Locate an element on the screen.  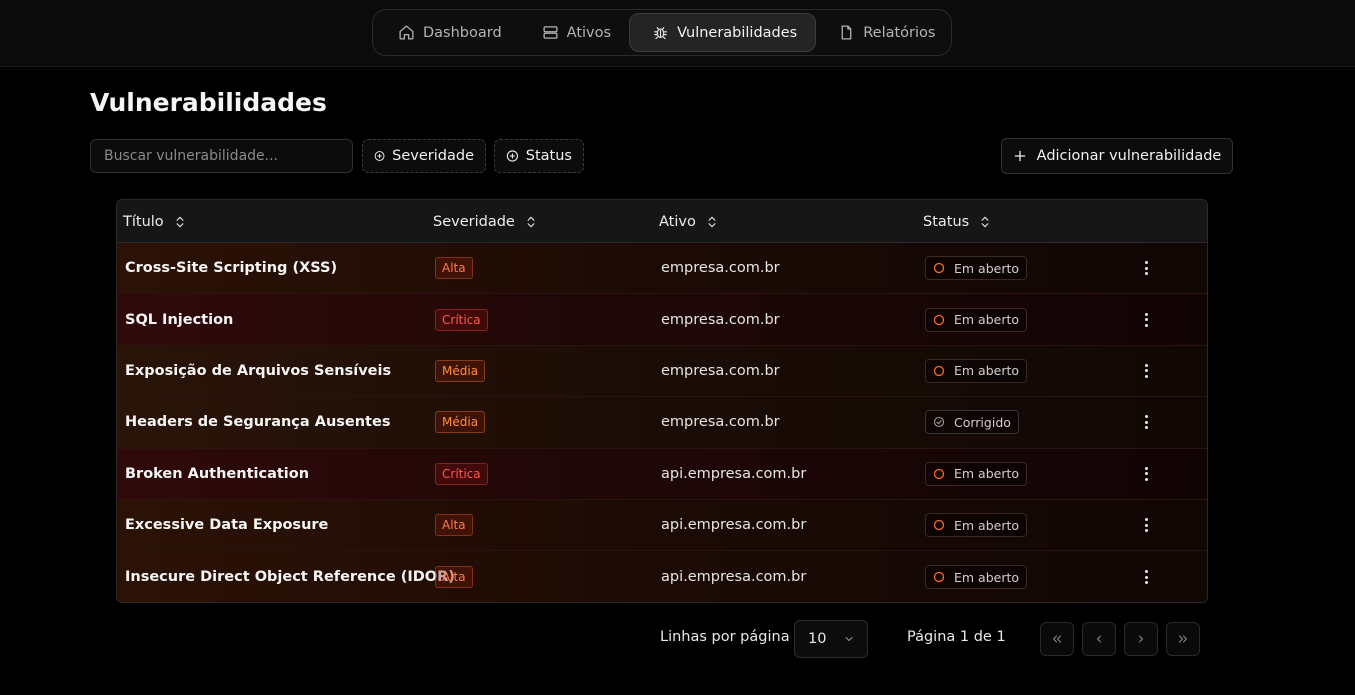
chevron-right-icon is located at coordinates (1141, 639).